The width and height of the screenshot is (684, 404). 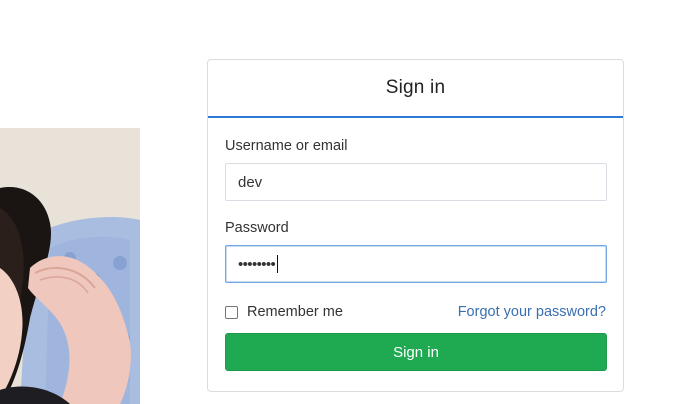 I want to click on remember-me: Remember me, so click(x=284, y=312).